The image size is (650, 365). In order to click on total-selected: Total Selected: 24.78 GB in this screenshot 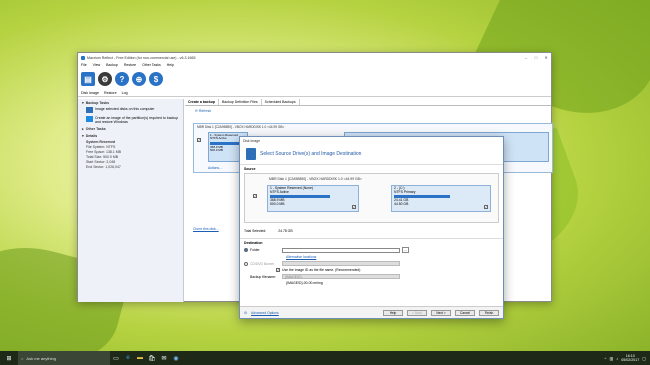, I will do `click(268, 231)`.